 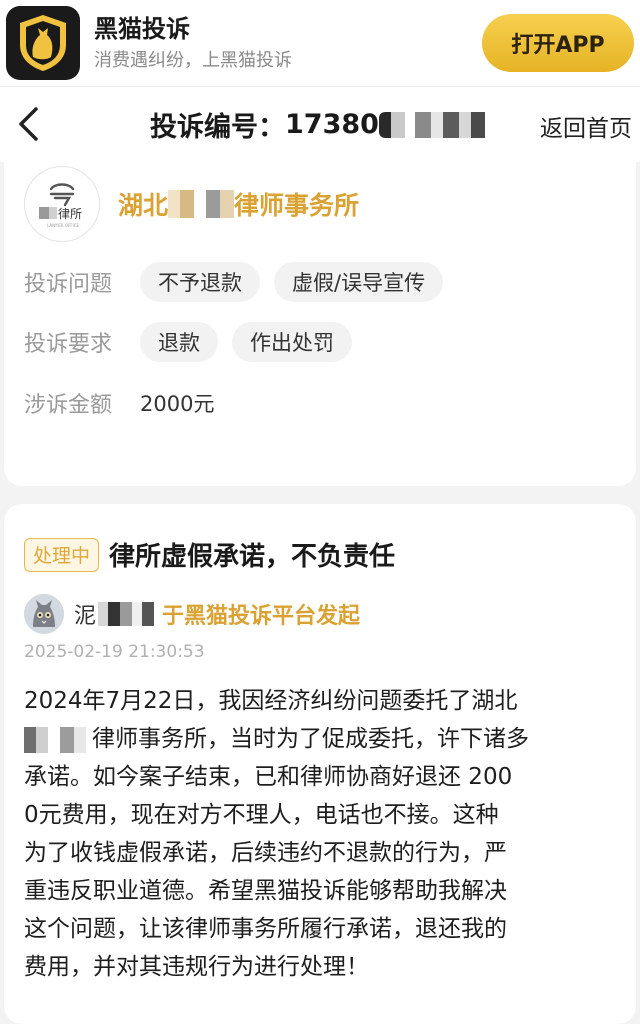 I want to click on app-name: 黑猫投诉, so click(x=142, y=29).